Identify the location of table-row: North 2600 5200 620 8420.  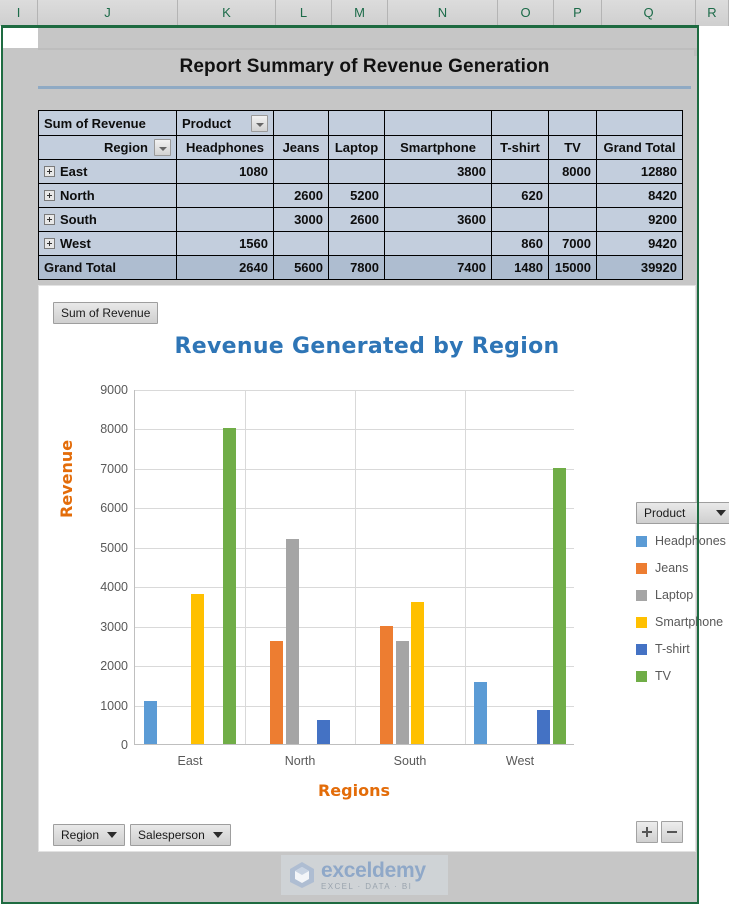
(360, 195).